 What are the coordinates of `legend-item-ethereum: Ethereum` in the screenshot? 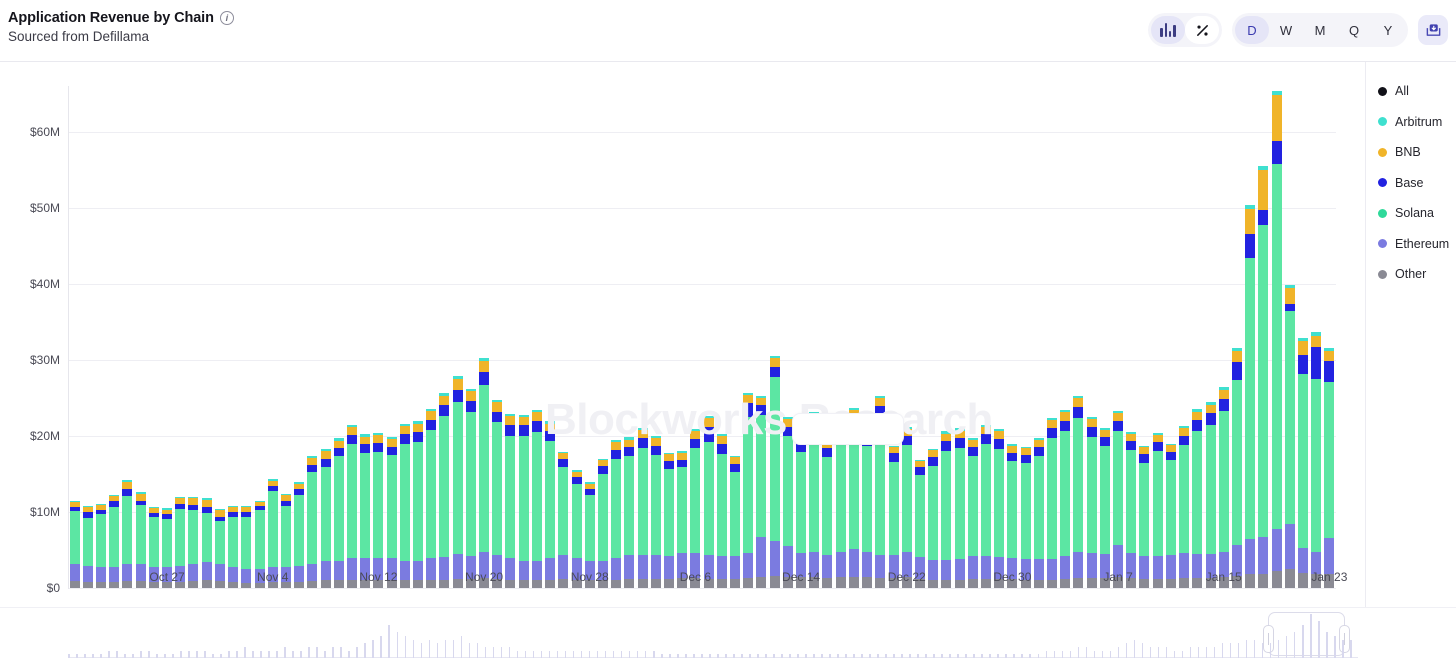 It's located at (1417, 244).